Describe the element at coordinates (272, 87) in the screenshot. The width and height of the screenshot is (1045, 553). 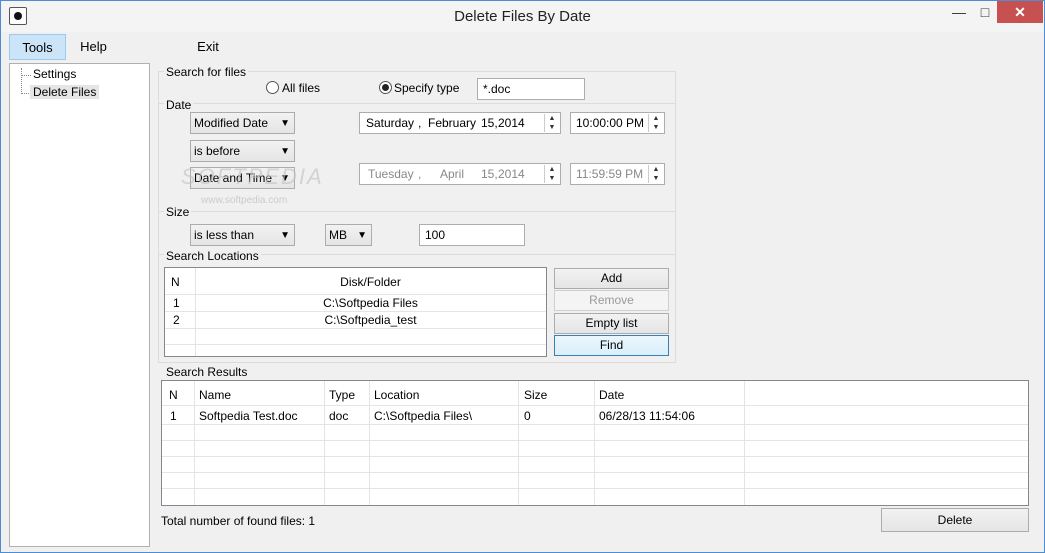
I see `all-files-radio` at that location.